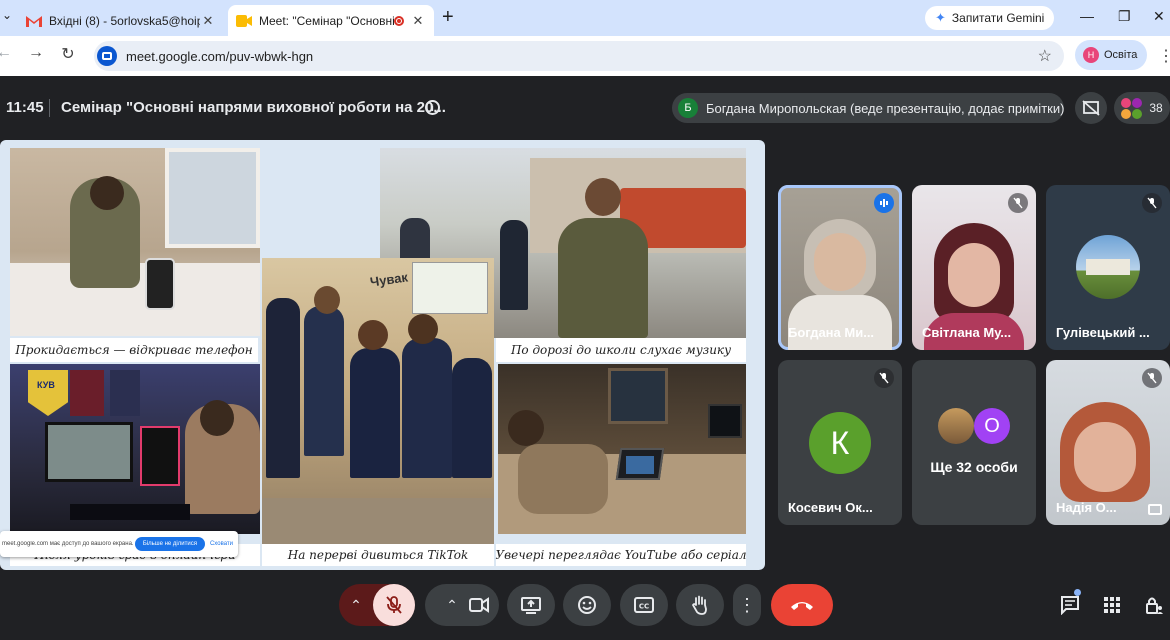 Image resolution: width=1170 pixels, height=640 pixels. Describe the element at coordinates (356, 605) in the screenshot. I see `audio-options-chevron-icon: ⌃` at that location.